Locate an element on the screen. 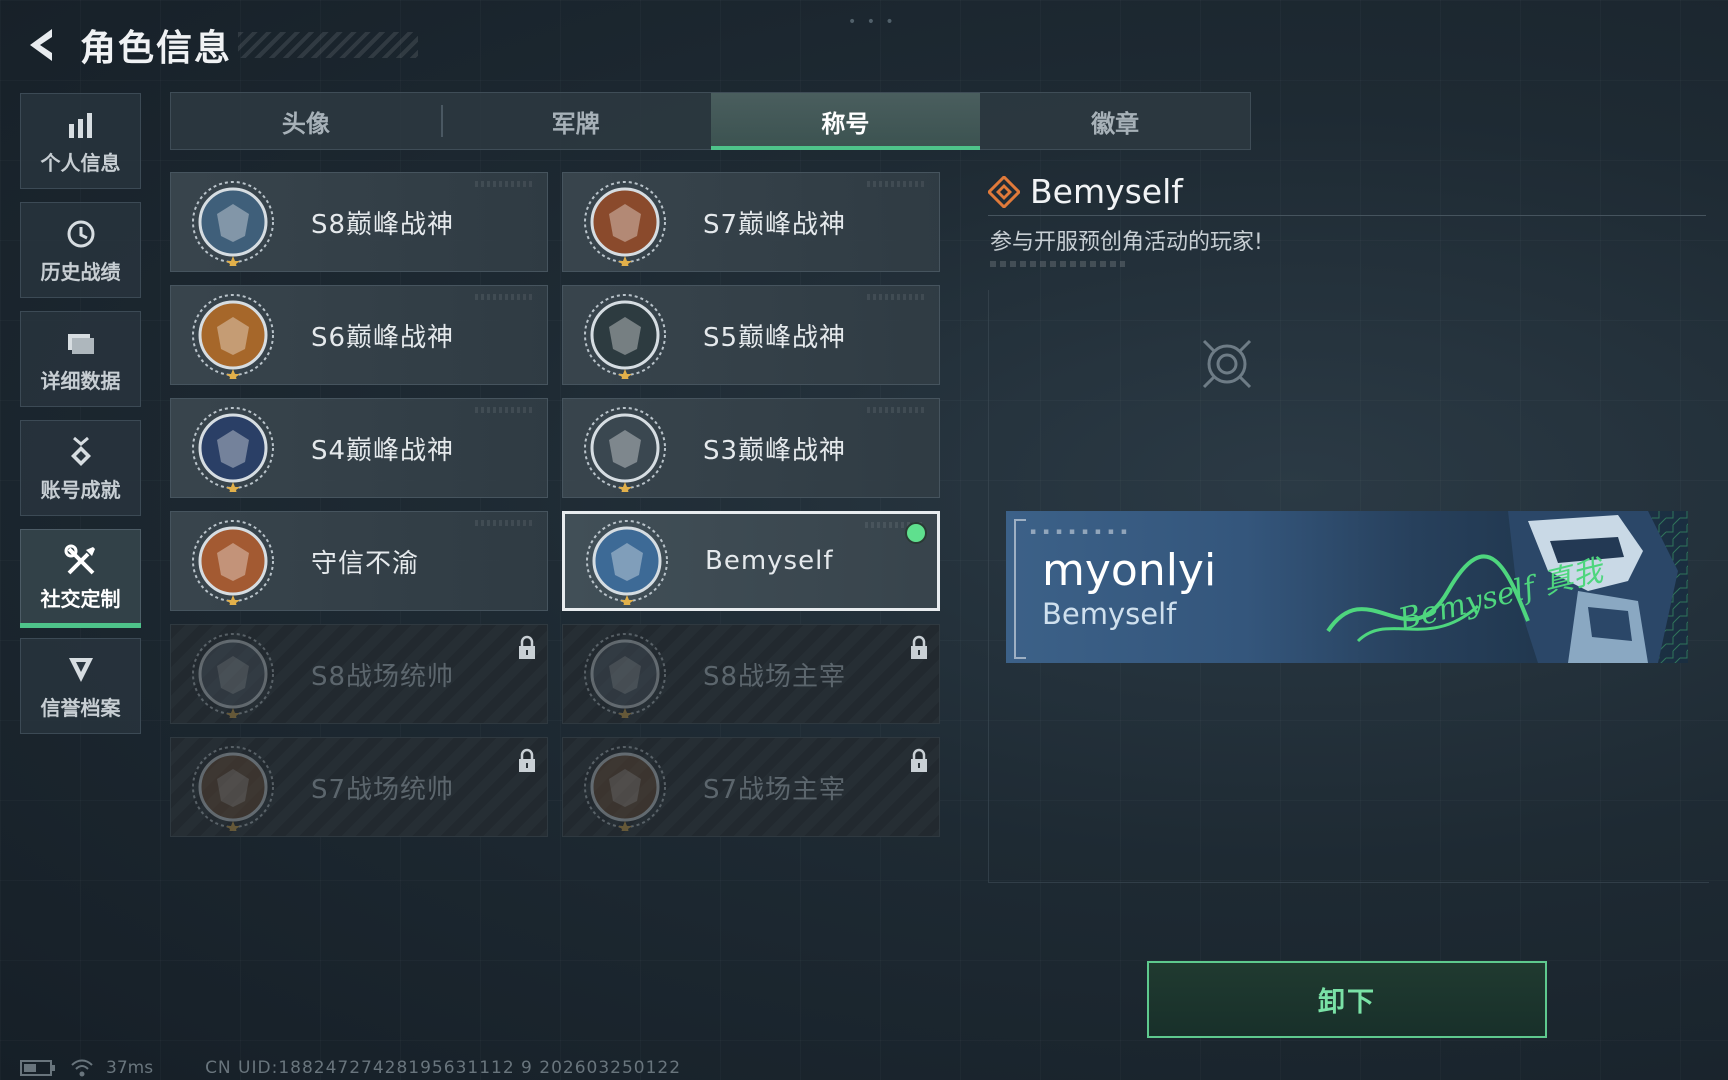 Image resolution: width=1728 pixels, height=1080 pixels. namecard-title: Bemyself is located at coordinates (1109, 614).